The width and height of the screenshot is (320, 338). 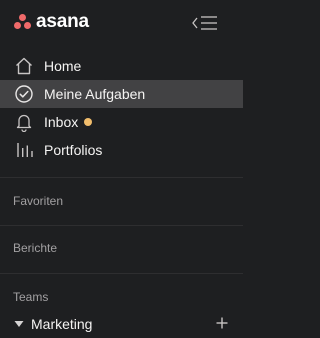 I want to click on sidebar-collapse-button, so click(x=205, y=23).